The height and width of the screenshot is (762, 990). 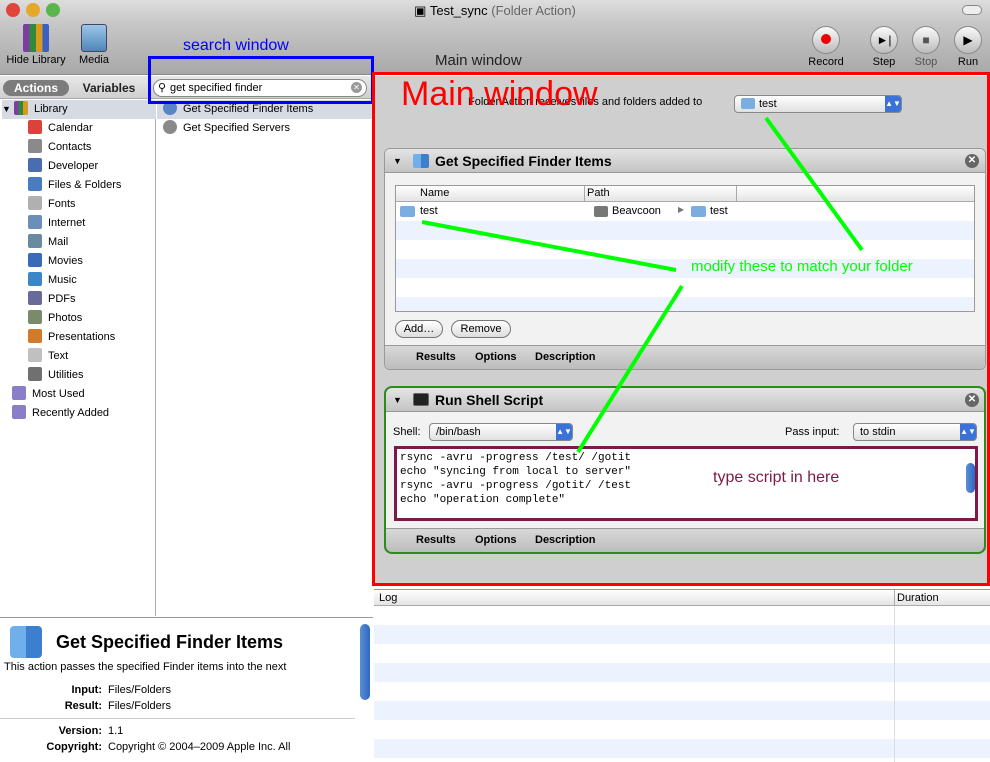 I want to click on search-icon: ⚲, so click(x=162, y=88).